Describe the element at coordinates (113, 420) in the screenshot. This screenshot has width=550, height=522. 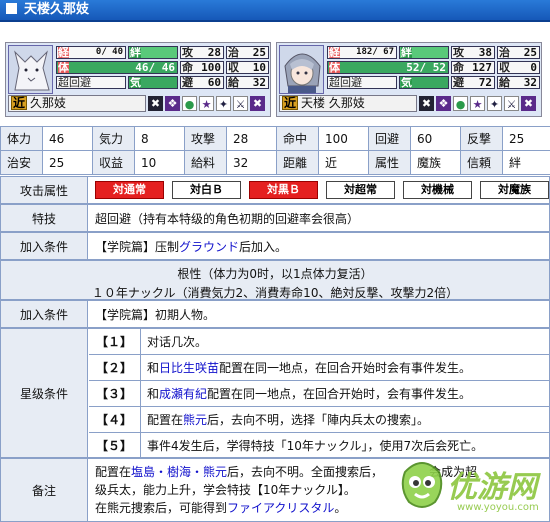
I see `star-number: 【４】` at that location.